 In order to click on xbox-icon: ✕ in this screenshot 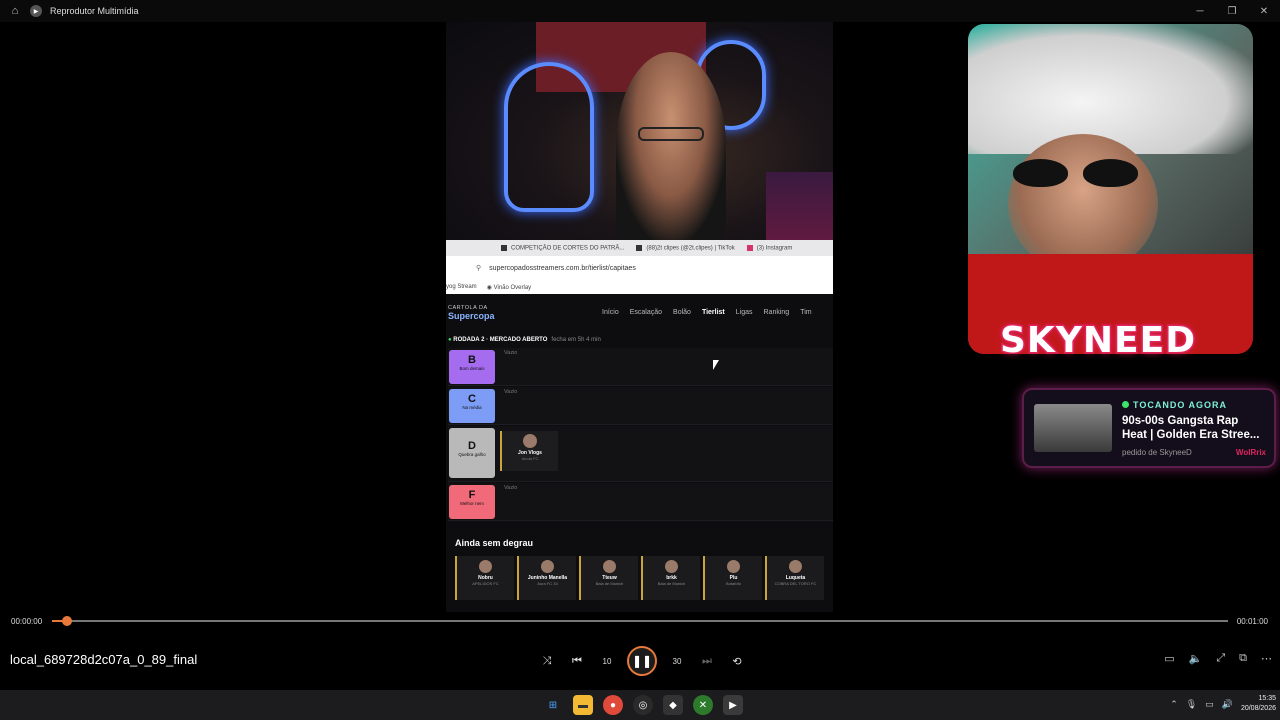, I will do `click(703, 705)`.